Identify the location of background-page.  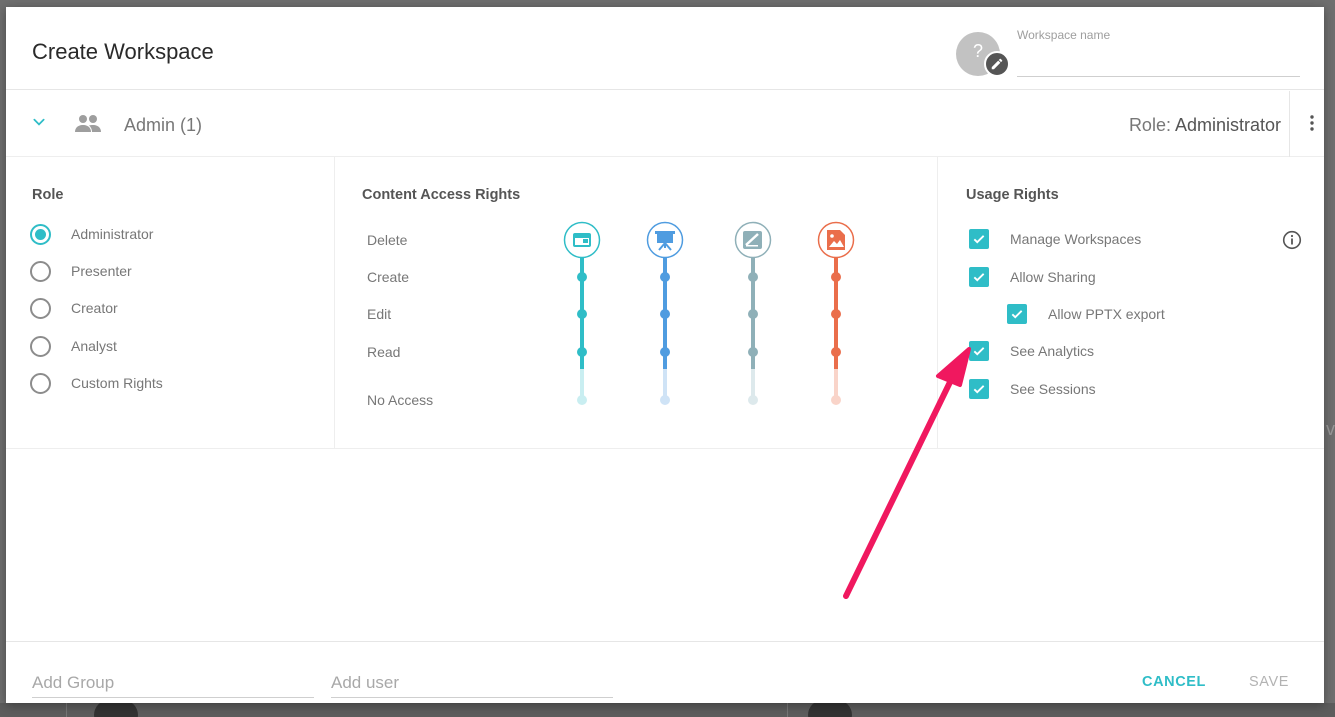
(667, 710).